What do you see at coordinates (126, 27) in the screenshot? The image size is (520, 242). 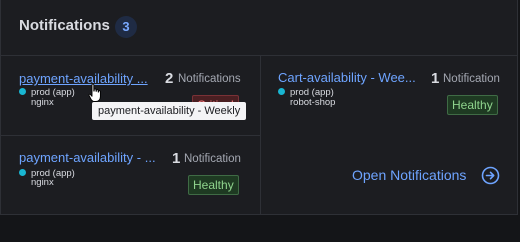 I see `count-badge: 3` at bounding box center [126, 27].